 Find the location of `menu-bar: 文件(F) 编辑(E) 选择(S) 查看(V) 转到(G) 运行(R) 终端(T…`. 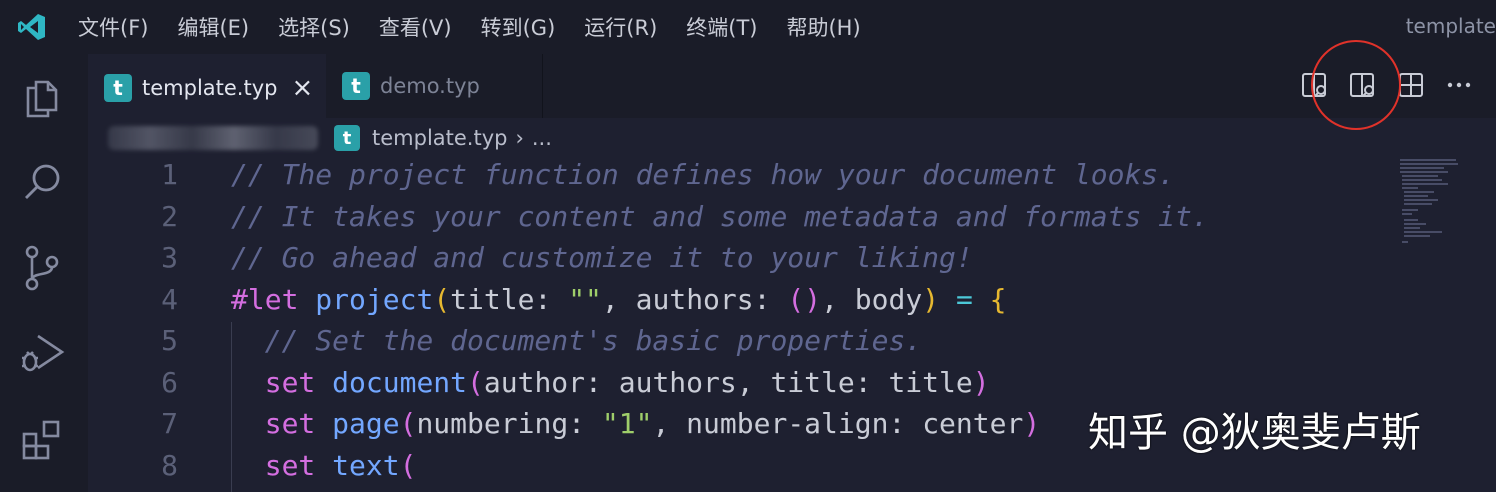

menu-bar: 文件(F) 编辑(E) 选择(S) 查看(V) 转到(G) 运行(R) 终端(T… is located at coordinates (748, 27).